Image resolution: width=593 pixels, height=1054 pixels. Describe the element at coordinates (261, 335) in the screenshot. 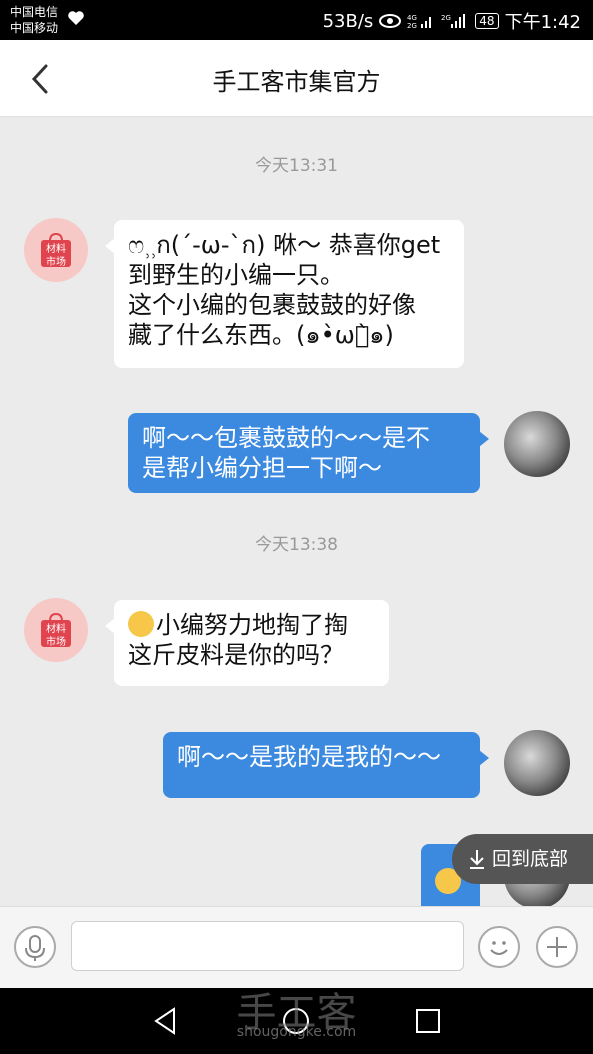

I see `message-text-line: 藏了什么东西。(๑•̀ωก̀๑)` at that location.